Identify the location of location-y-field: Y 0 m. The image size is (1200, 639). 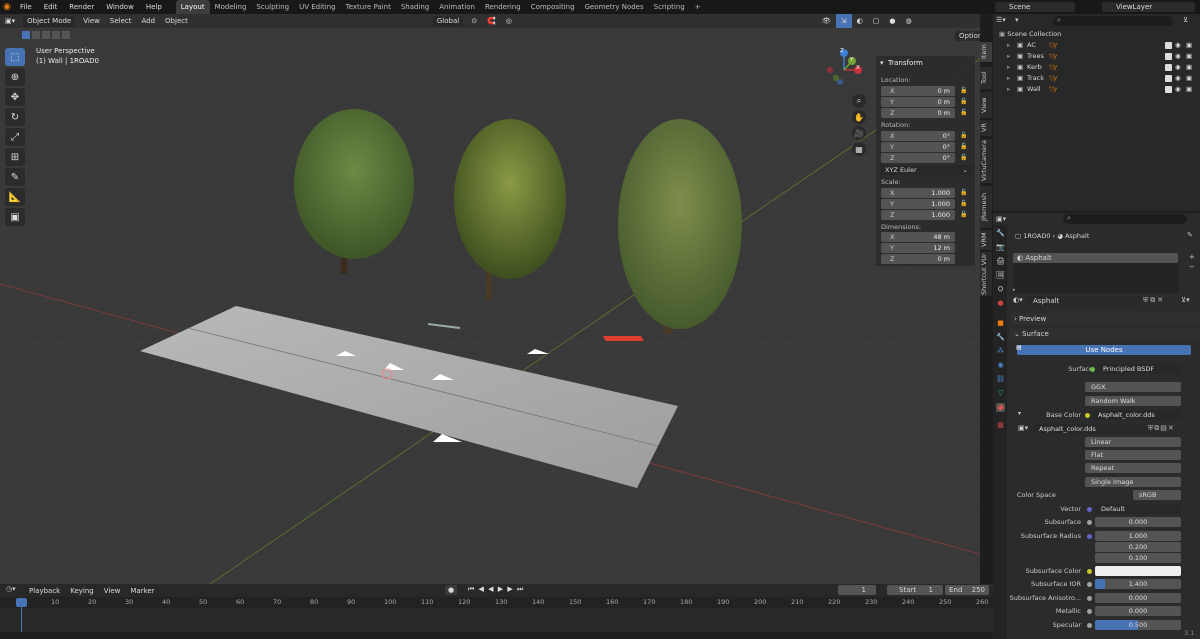
(918, 102).